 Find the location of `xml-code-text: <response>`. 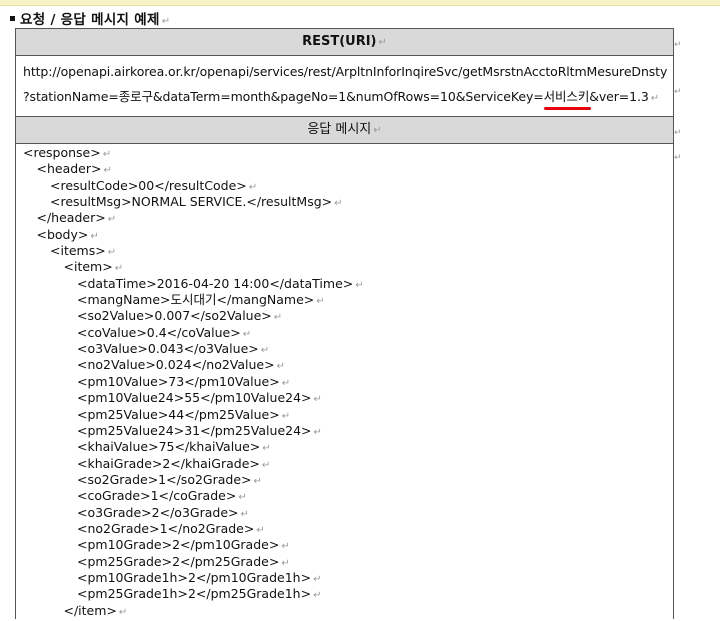

xml-code-text: <response> is located at coordinates (62, 152).